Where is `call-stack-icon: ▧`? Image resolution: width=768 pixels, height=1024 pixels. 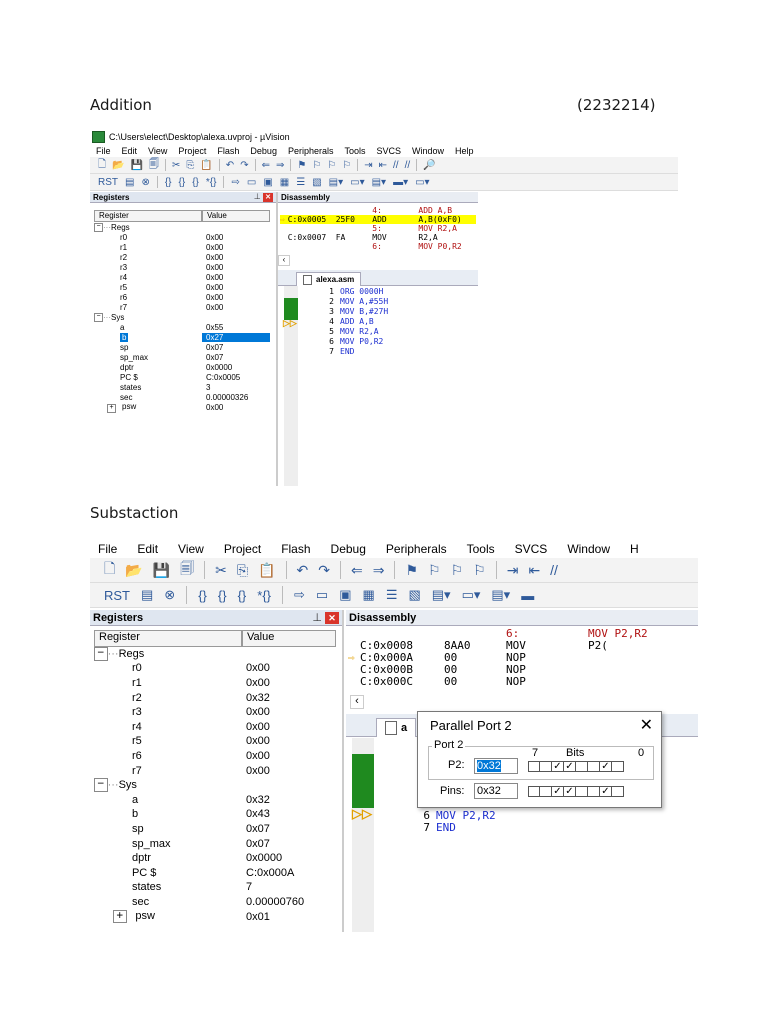
call-stack-icon: ▧ is located at coordinates (414, 595).